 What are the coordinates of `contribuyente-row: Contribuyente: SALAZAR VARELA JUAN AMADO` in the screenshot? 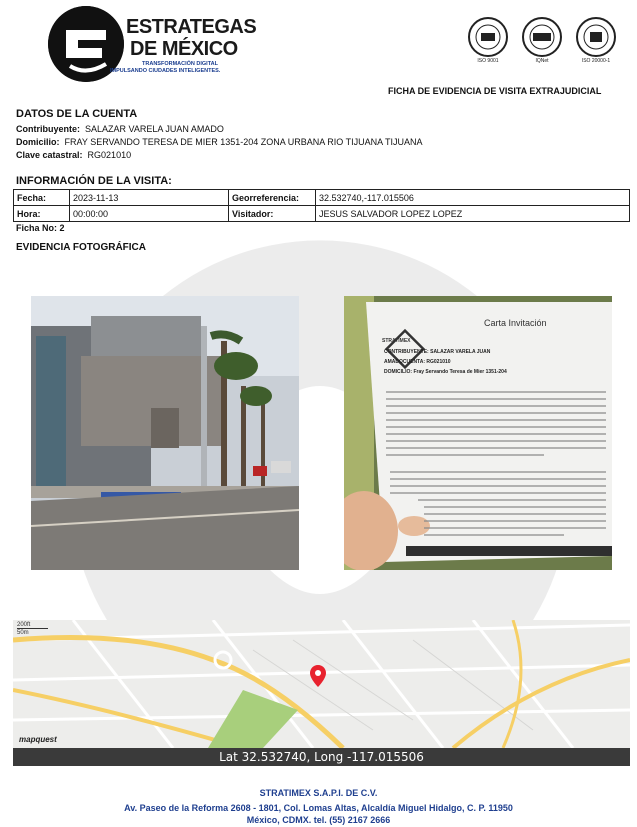 It's located at (120, 129).